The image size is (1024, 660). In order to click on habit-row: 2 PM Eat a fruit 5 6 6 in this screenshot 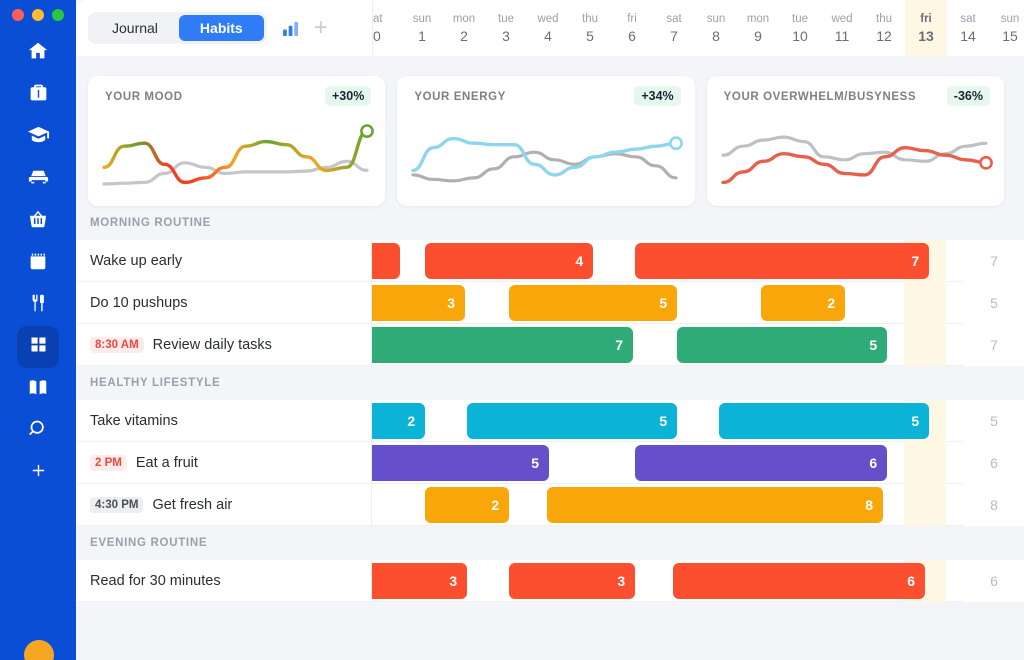, I will do `click(550, 463)`.